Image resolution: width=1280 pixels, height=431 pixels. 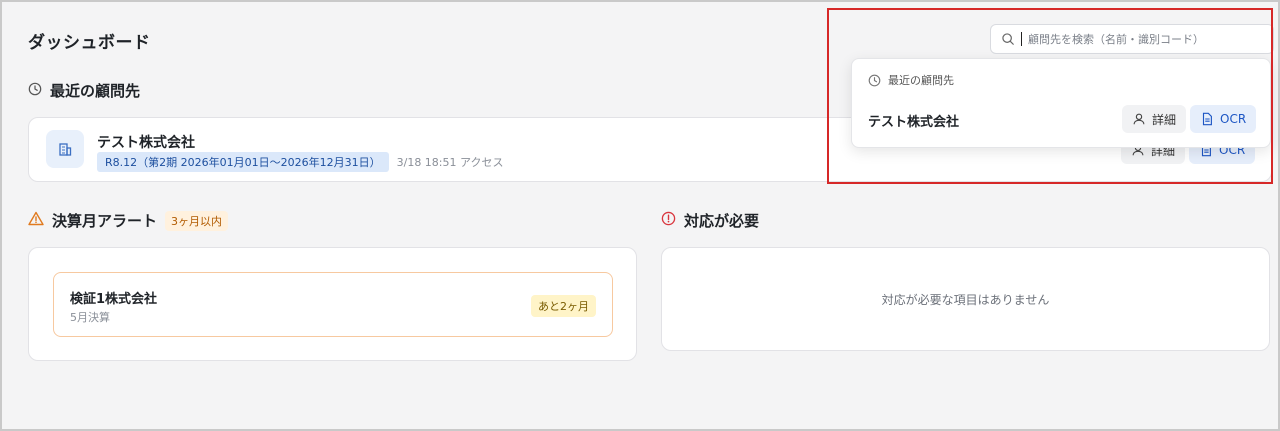 What do you see at coordinates (668, 220) in the screenshot?
I see `alert-circle-icon` at bounding box center [668, 220].